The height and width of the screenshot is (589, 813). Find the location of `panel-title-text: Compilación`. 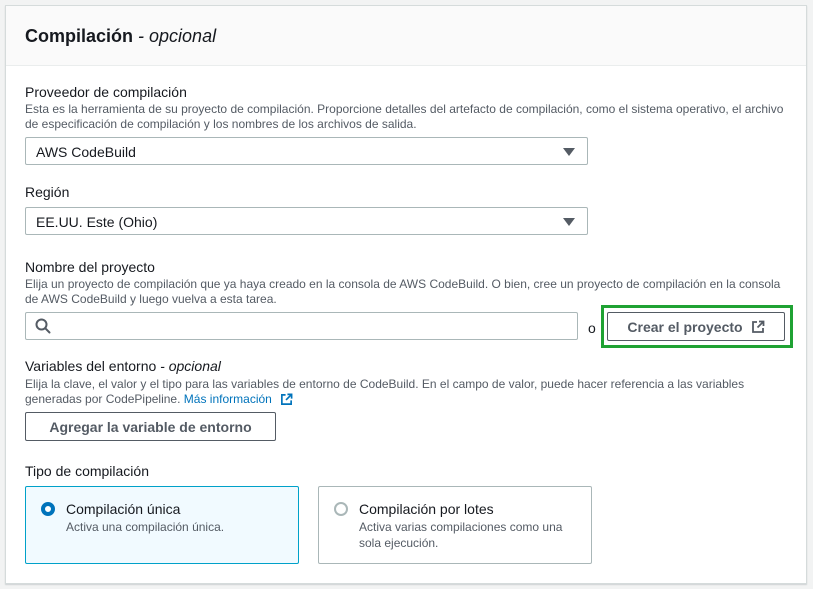

panel-title-text: Compilación is located at coordinates (79, 36).